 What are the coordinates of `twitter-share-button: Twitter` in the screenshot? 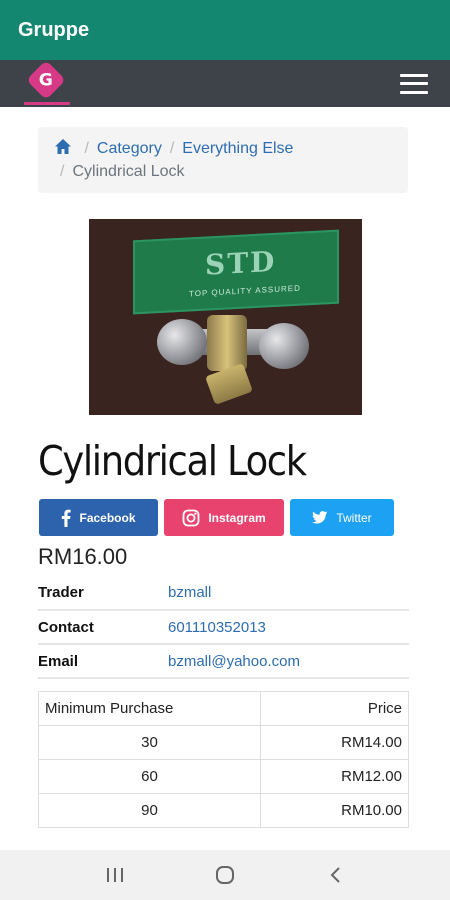 It's located at (342, 517).